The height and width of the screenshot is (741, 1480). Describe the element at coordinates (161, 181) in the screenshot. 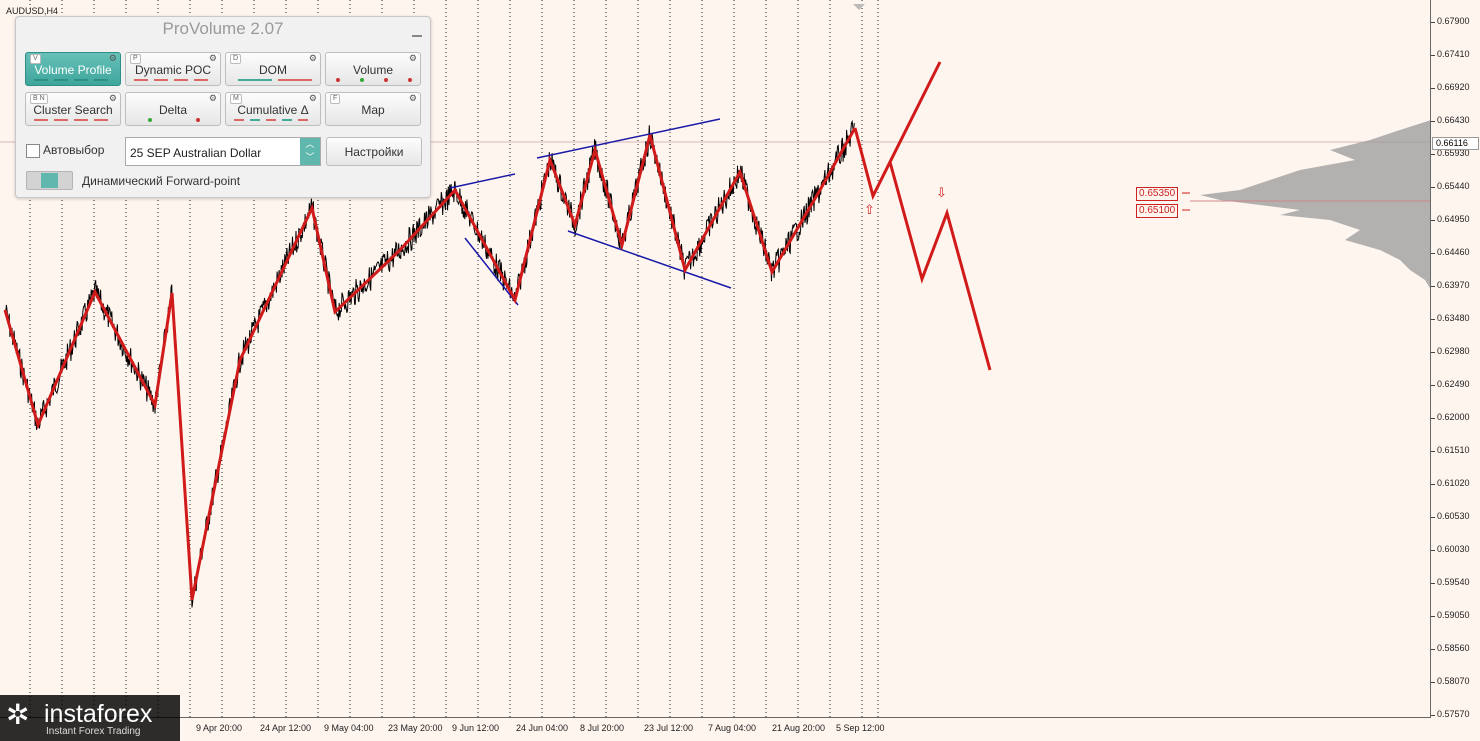

I see `forward-point-label: Динамический Forward-point` at that location.